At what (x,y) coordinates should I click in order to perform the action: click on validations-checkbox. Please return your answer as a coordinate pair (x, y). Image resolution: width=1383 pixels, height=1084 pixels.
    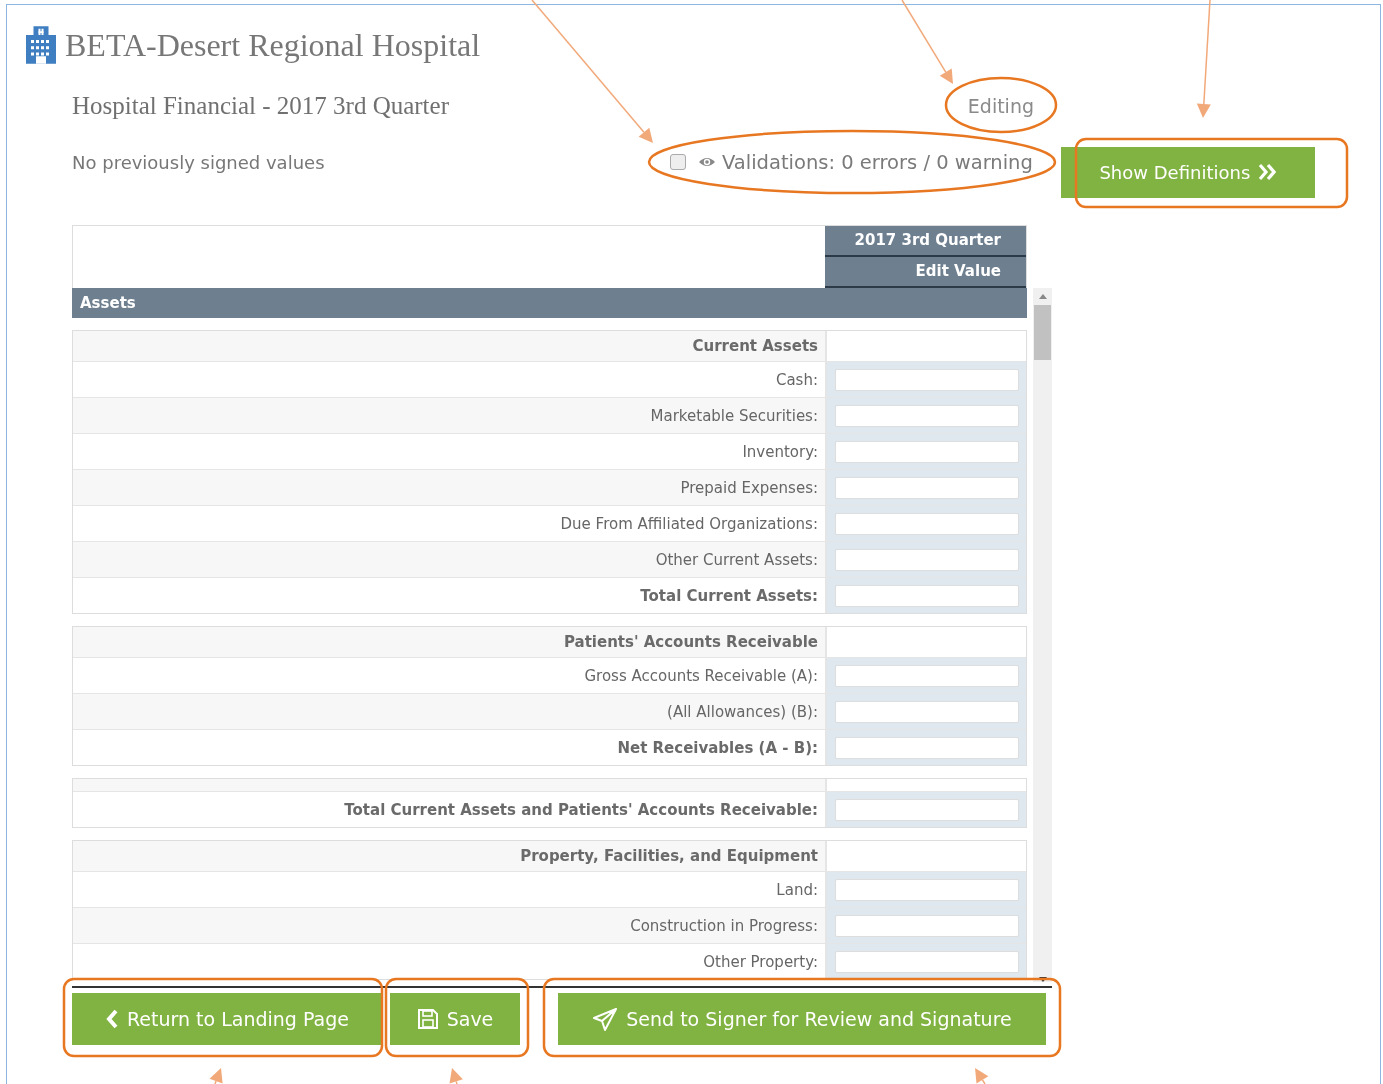
    Looking at the image, I should click on (678, 162).